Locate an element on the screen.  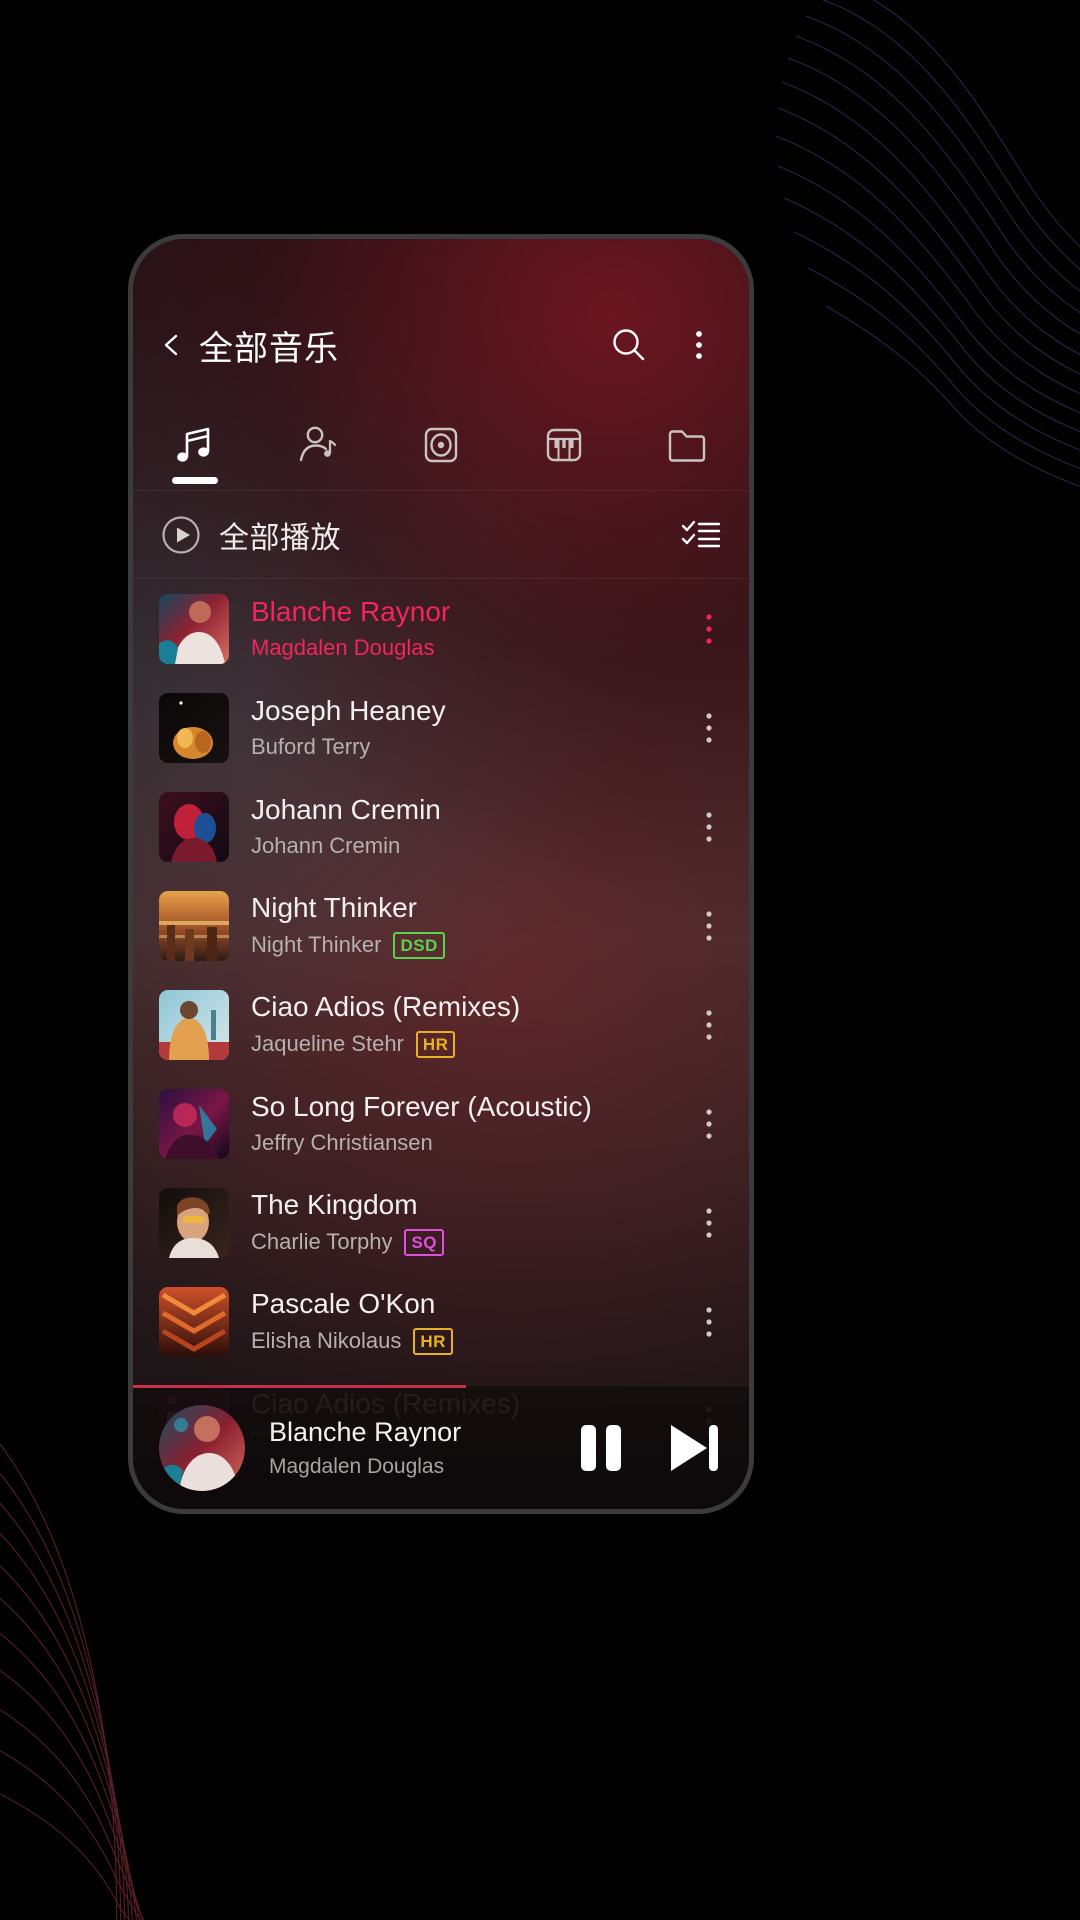
tab-songs is located at coordinates (194, 444).